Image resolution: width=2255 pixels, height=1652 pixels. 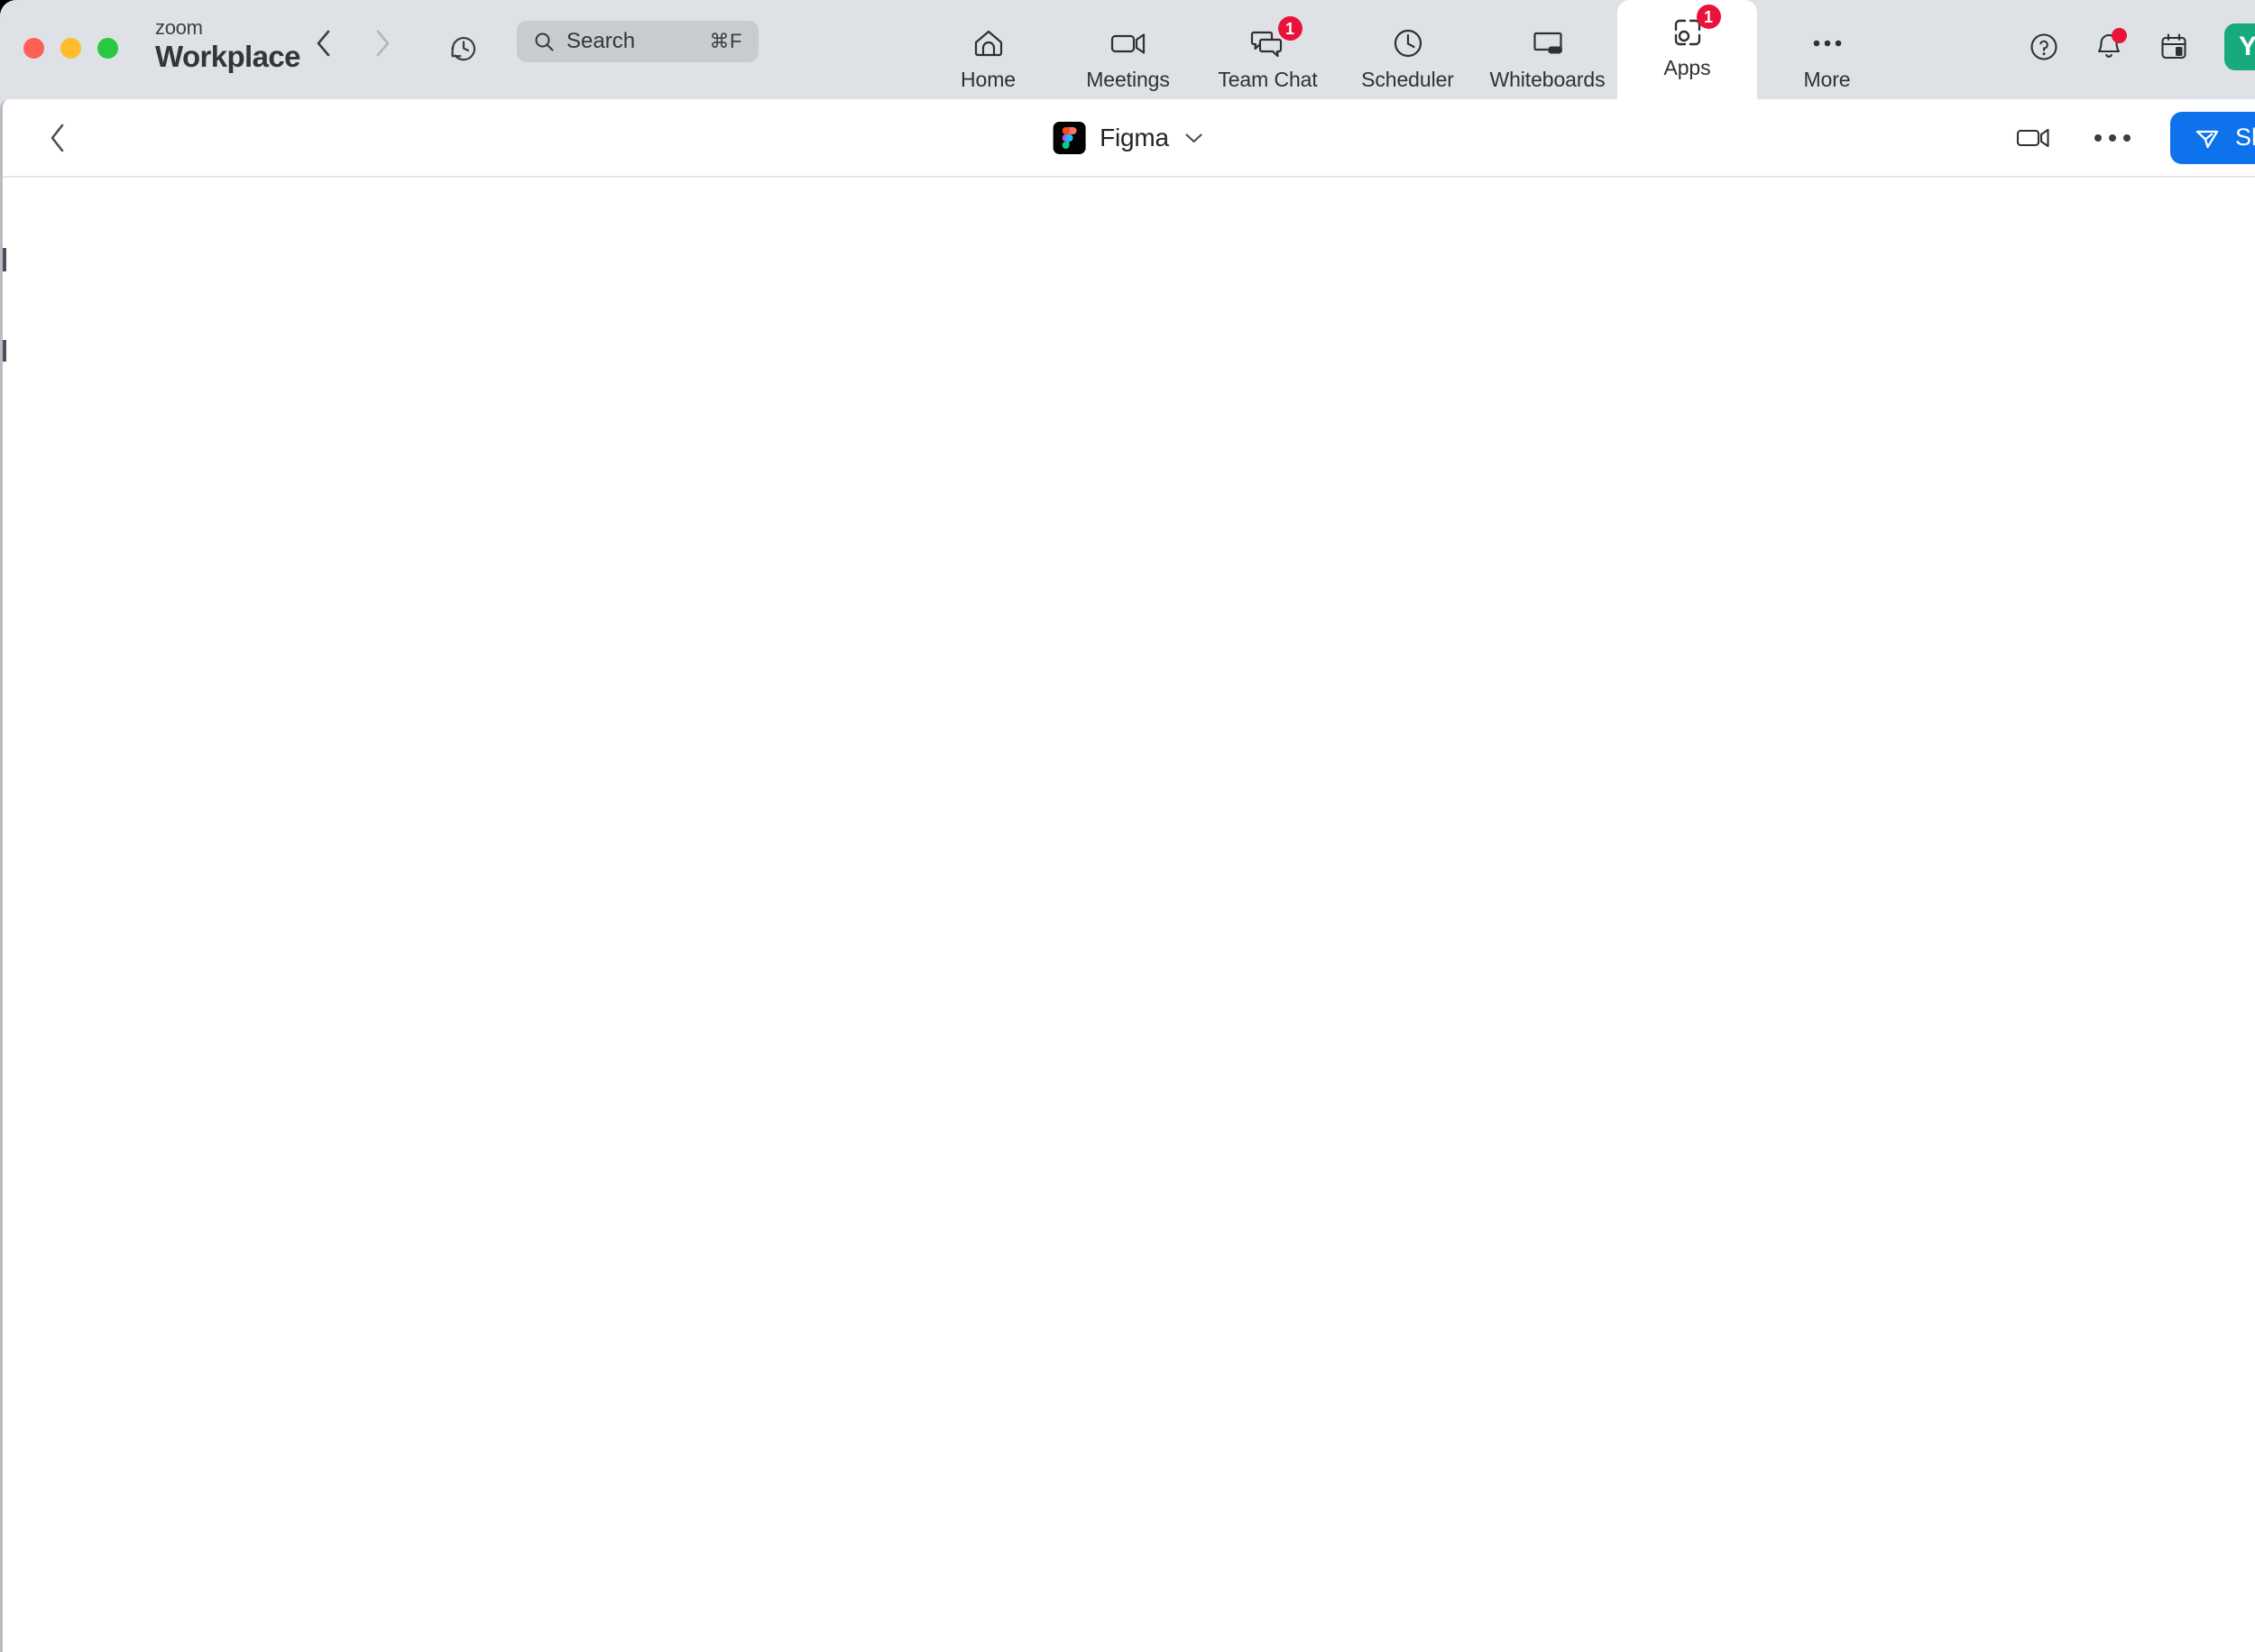 What do you see at coordinates (1069, 138) in the screenshot?
I see `figma-logo-icon` at bounding box center [1069, 138].